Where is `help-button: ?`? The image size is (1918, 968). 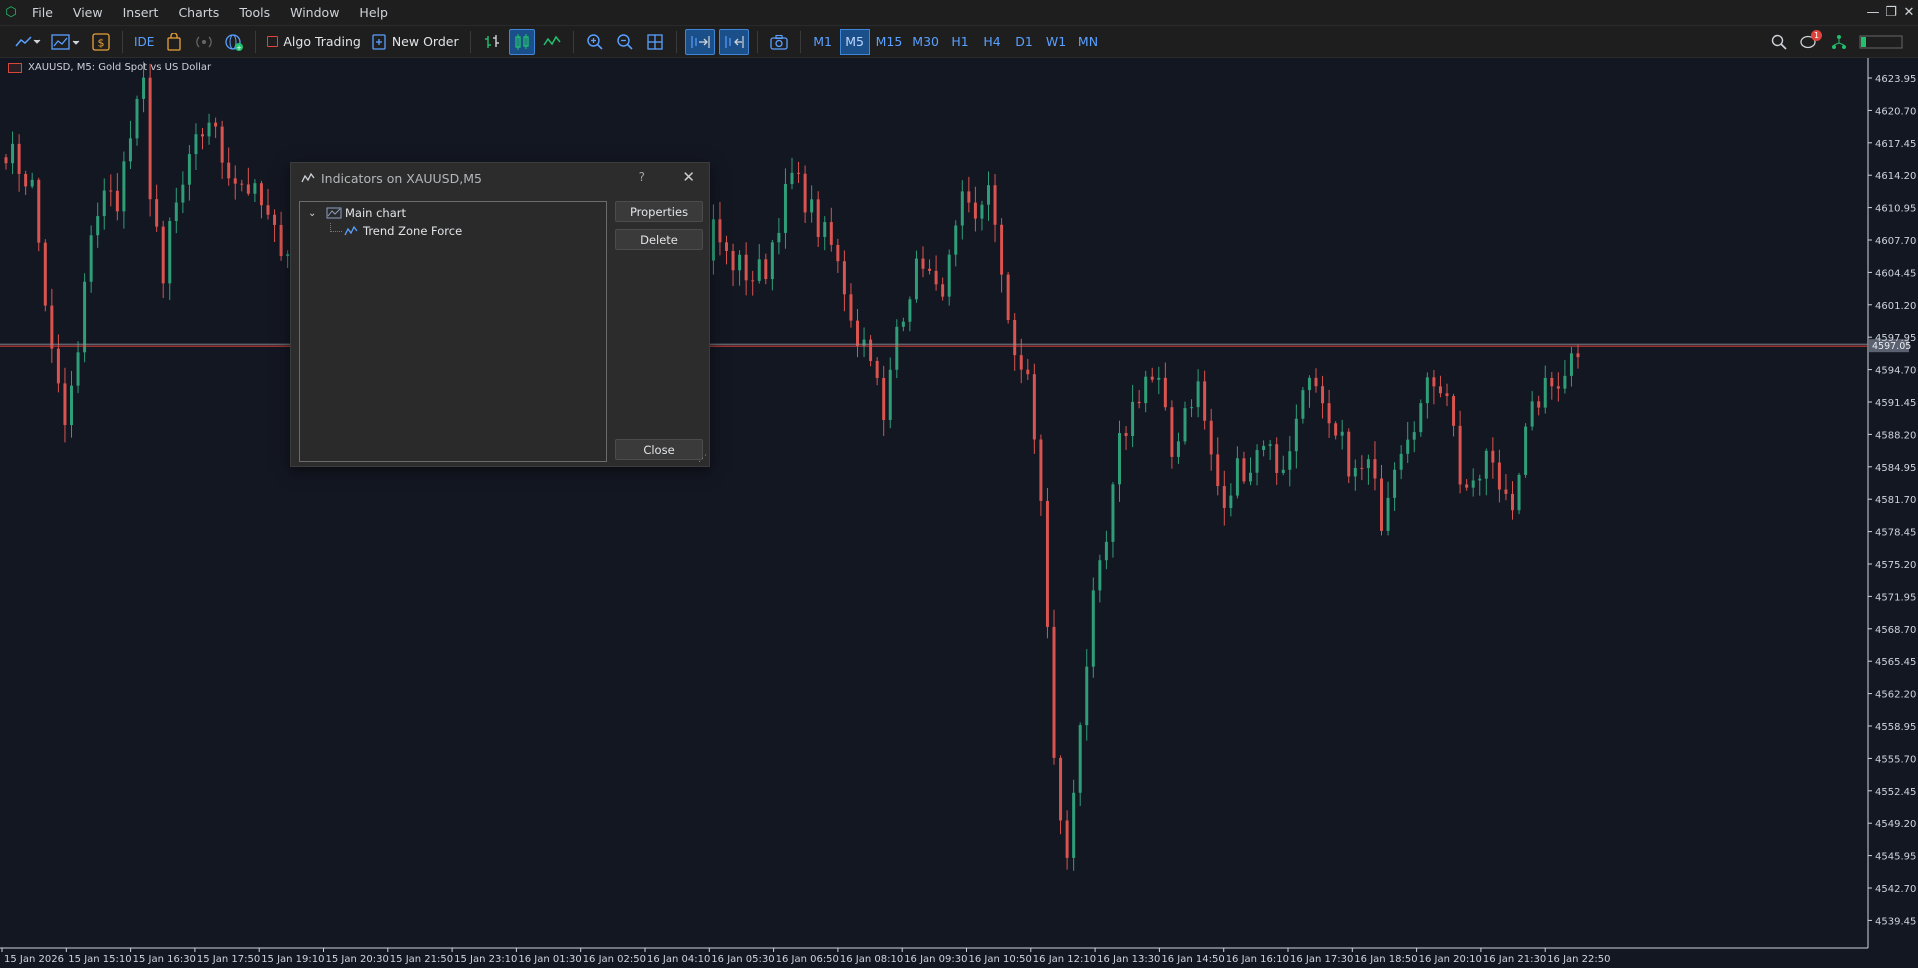 help-button: ? is located at coordinates (642, 177).